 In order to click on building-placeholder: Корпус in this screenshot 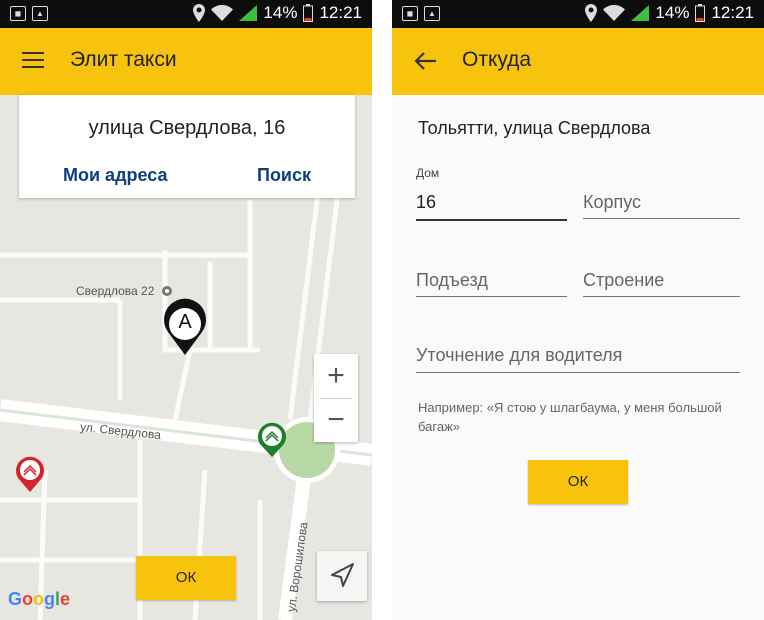, I will do `click(612, 202)`.